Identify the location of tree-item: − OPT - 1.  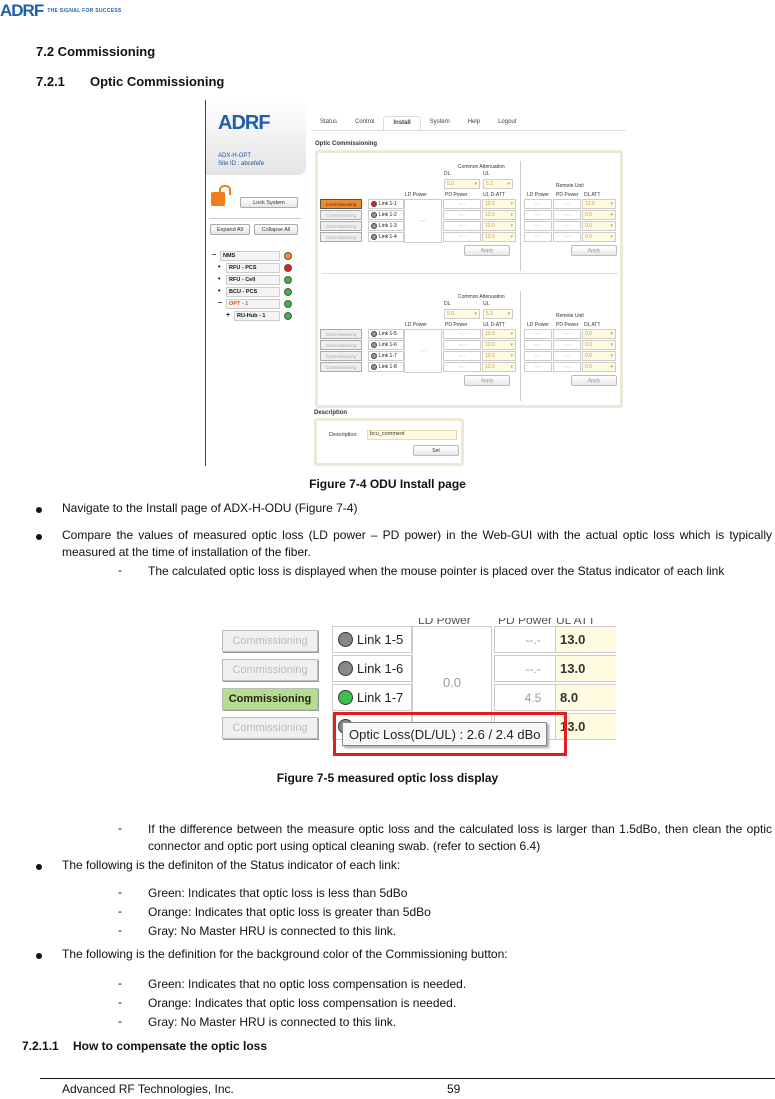
(252, 303).